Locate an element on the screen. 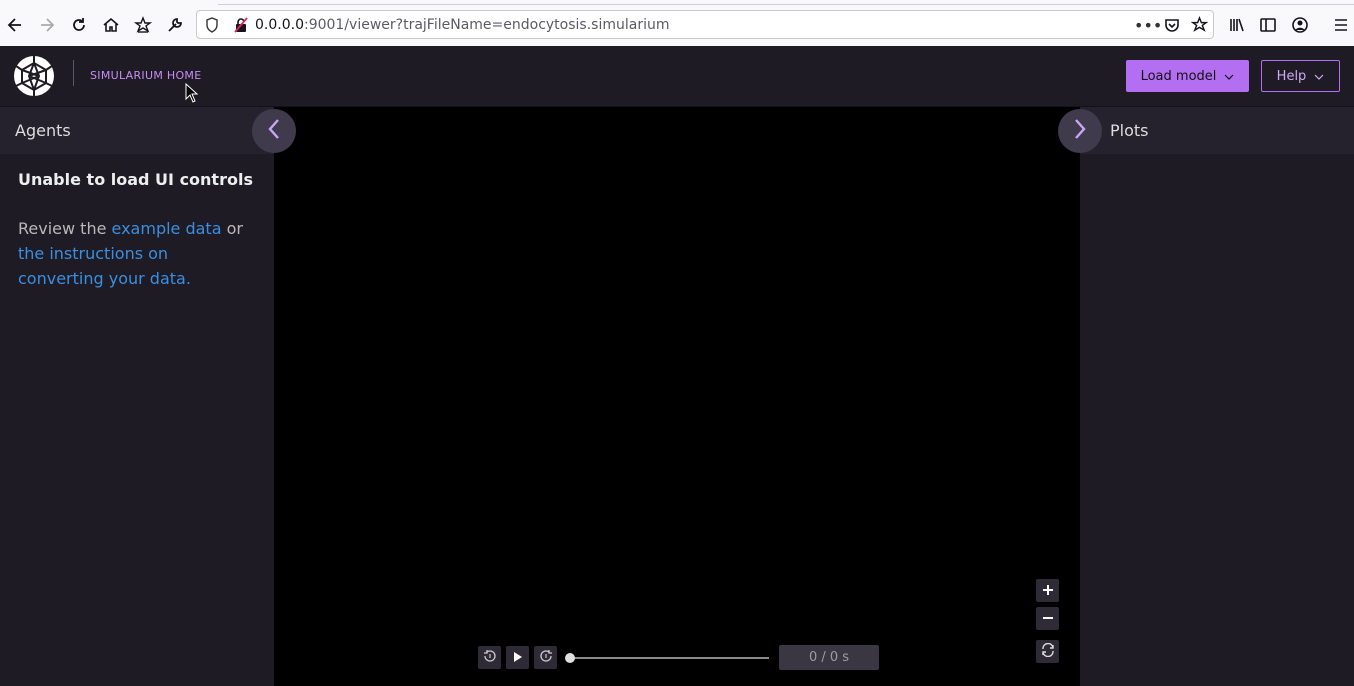  time-display: 0 / 0 s is located at coordinates (829, 657).